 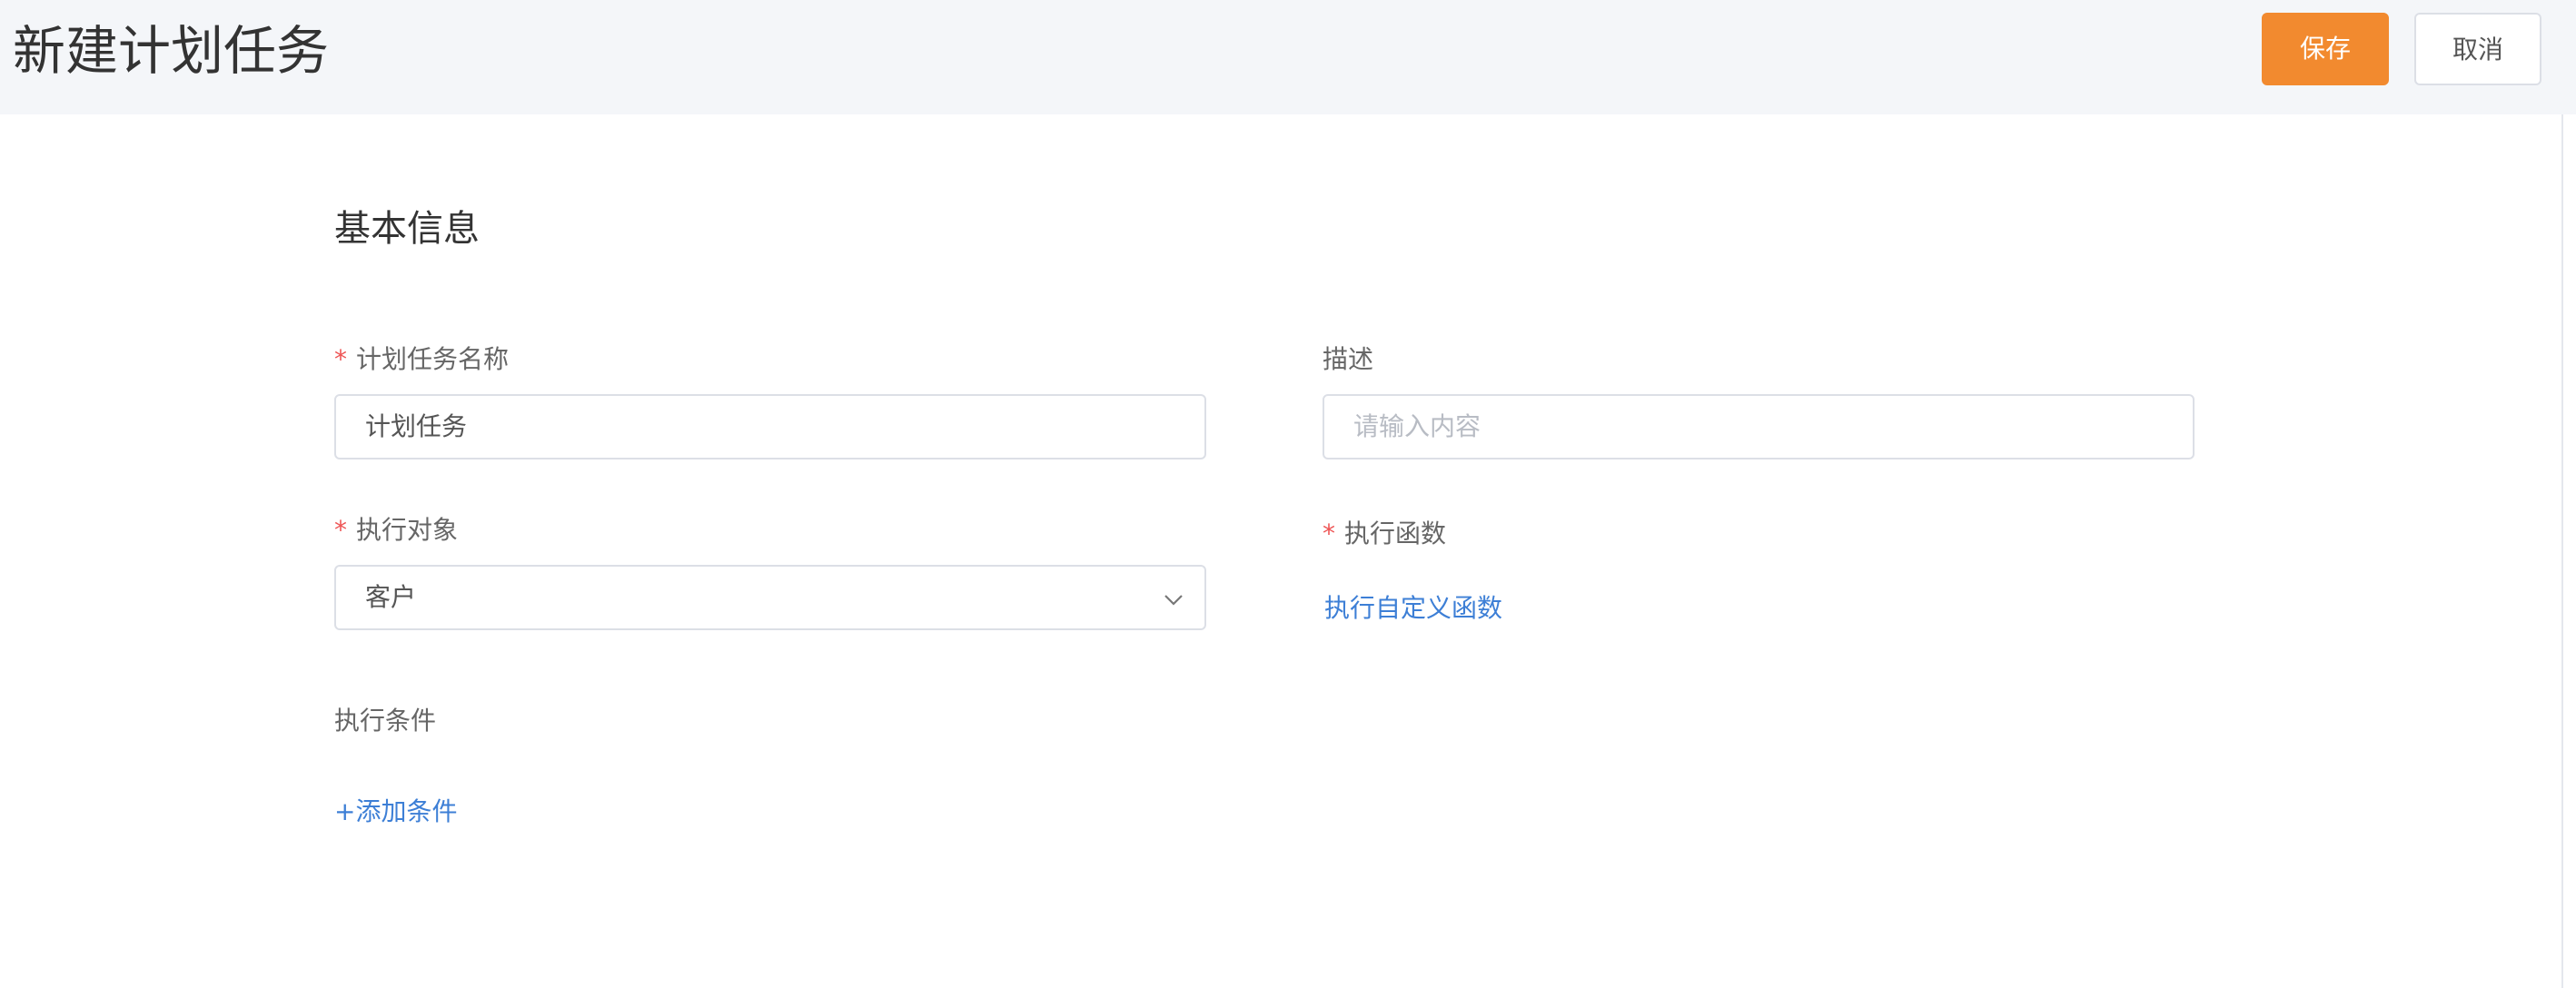 I want to click on task-name-label: * 计划任务名称, so click(x=421, y=359).